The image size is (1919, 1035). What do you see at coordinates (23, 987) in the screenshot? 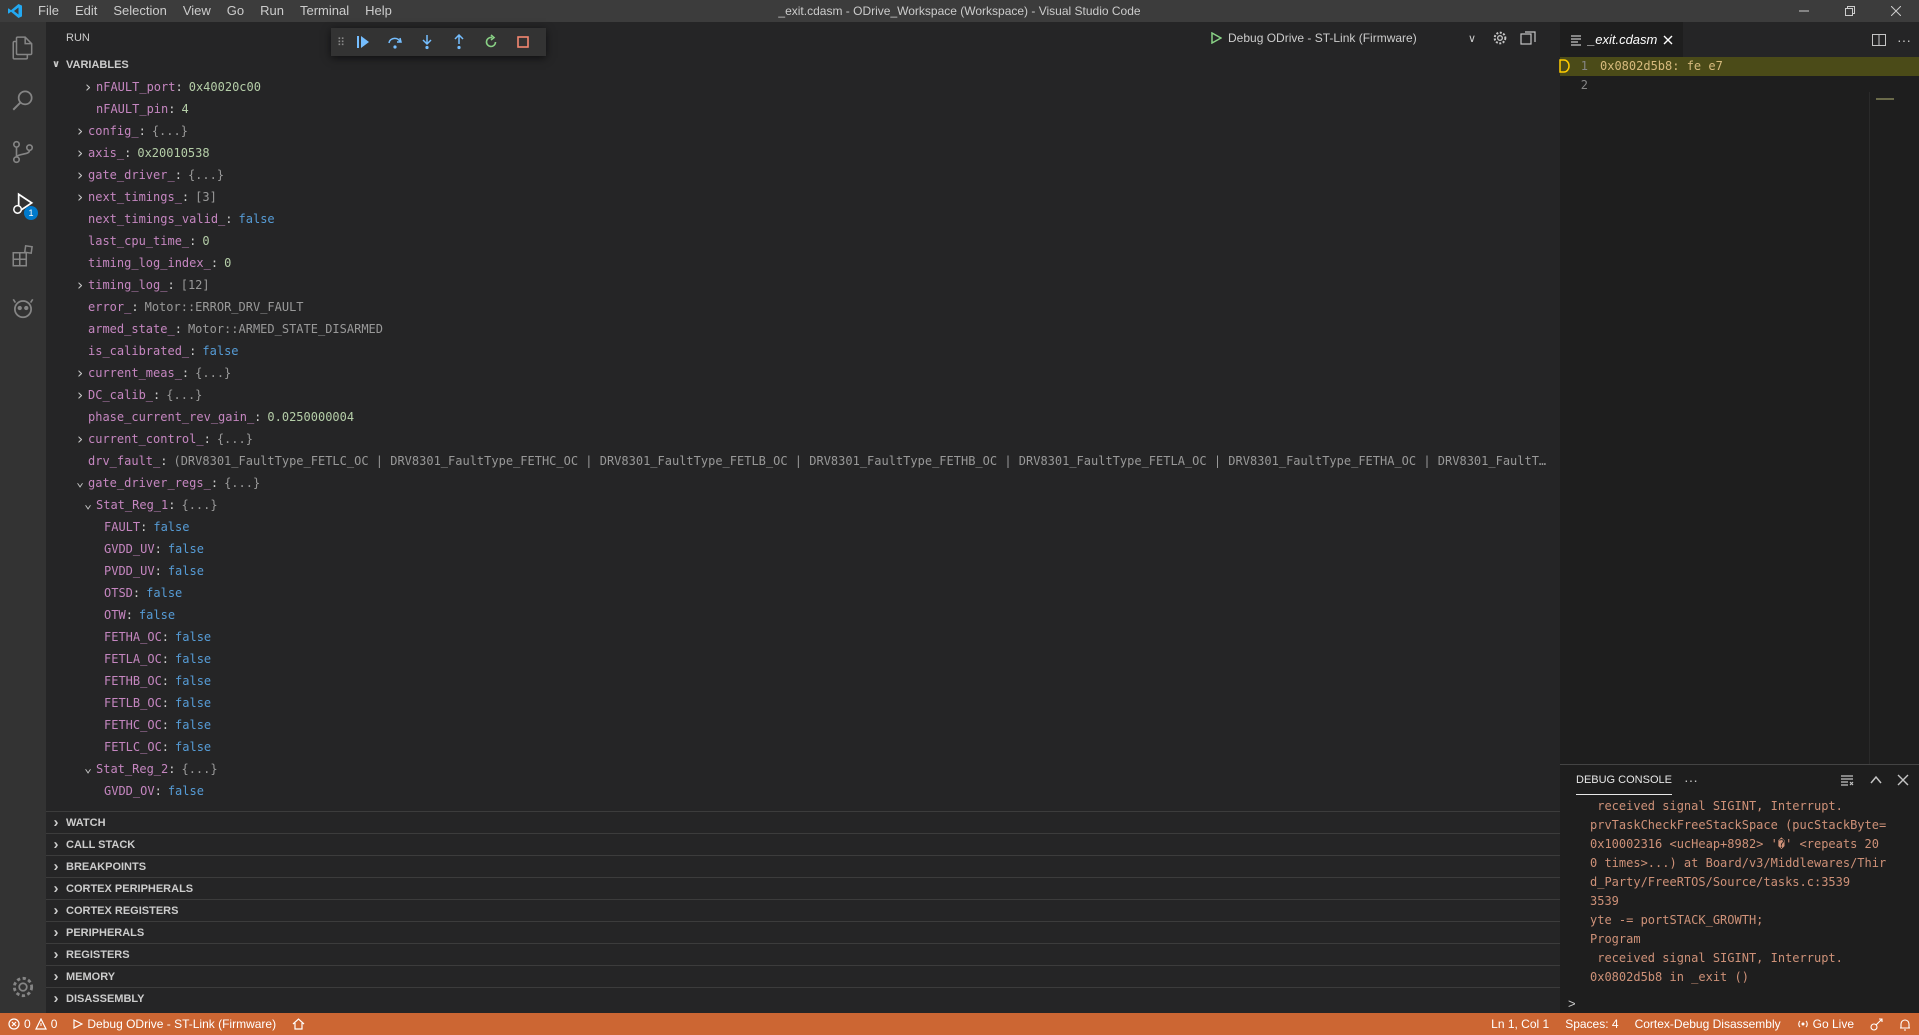
I see `manage-gear-icon` at bounding box center [23, 987].